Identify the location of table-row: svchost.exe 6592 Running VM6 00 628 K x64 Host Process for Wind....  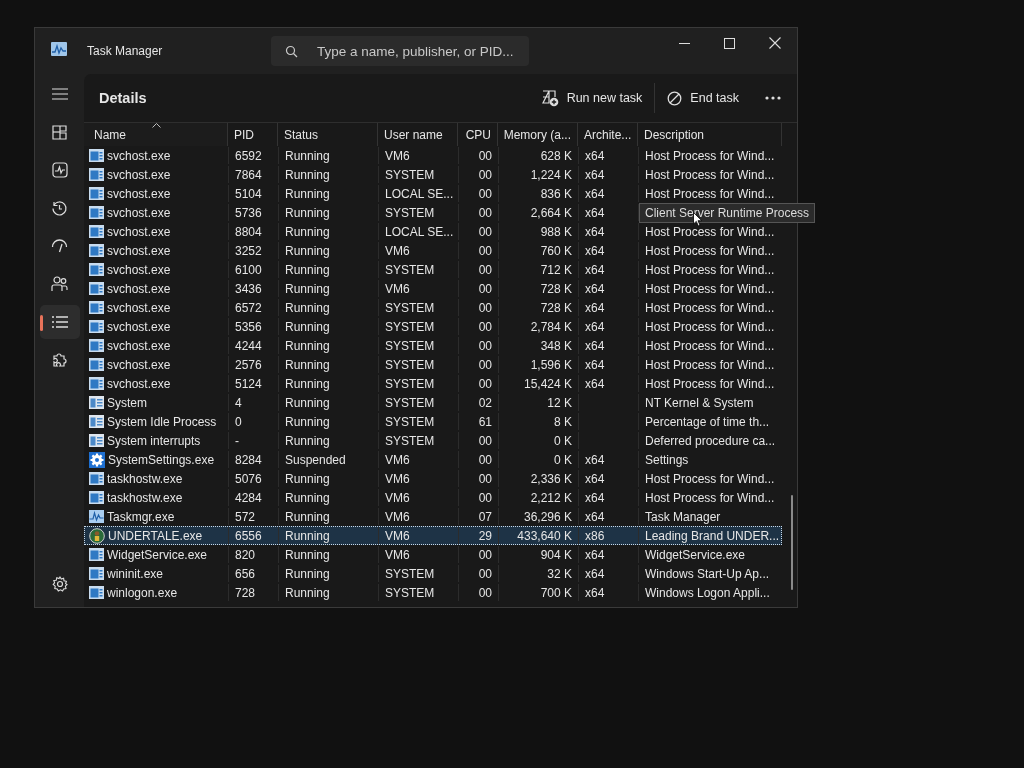
(433, 155).